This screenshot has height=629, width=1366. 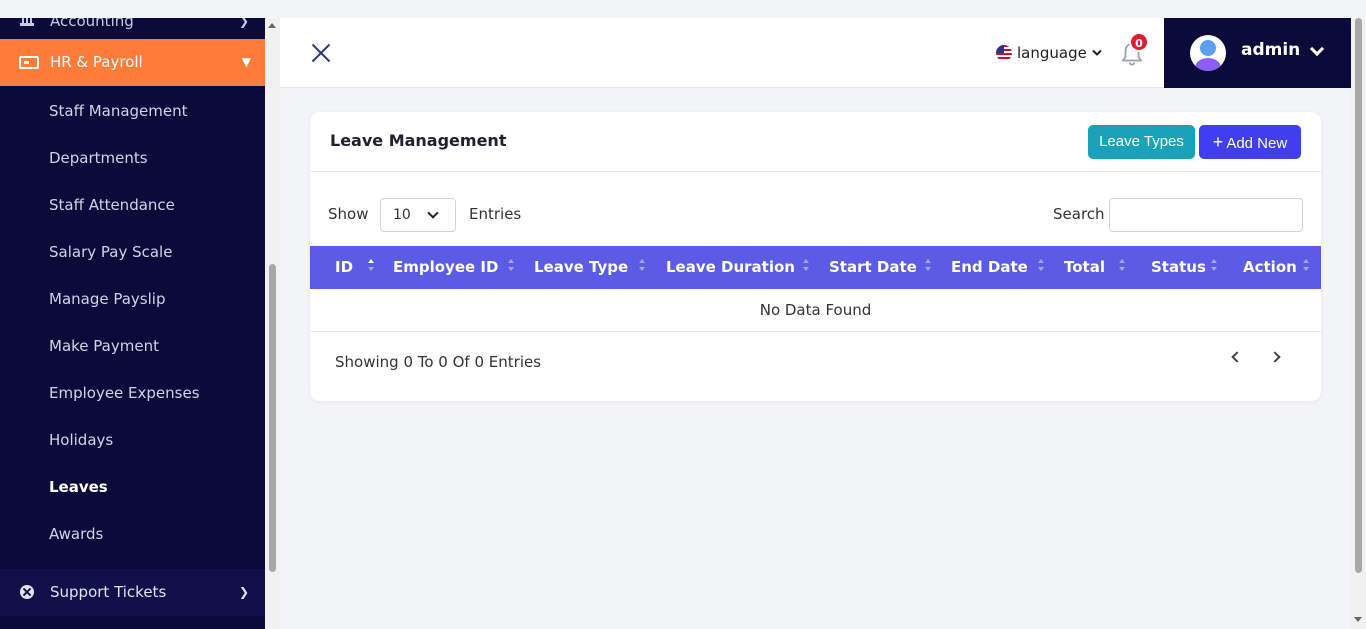 What do you see at coordinates (1208, 53) in the screenshot?
I see `avatar` at bounding box center [1208, 53].